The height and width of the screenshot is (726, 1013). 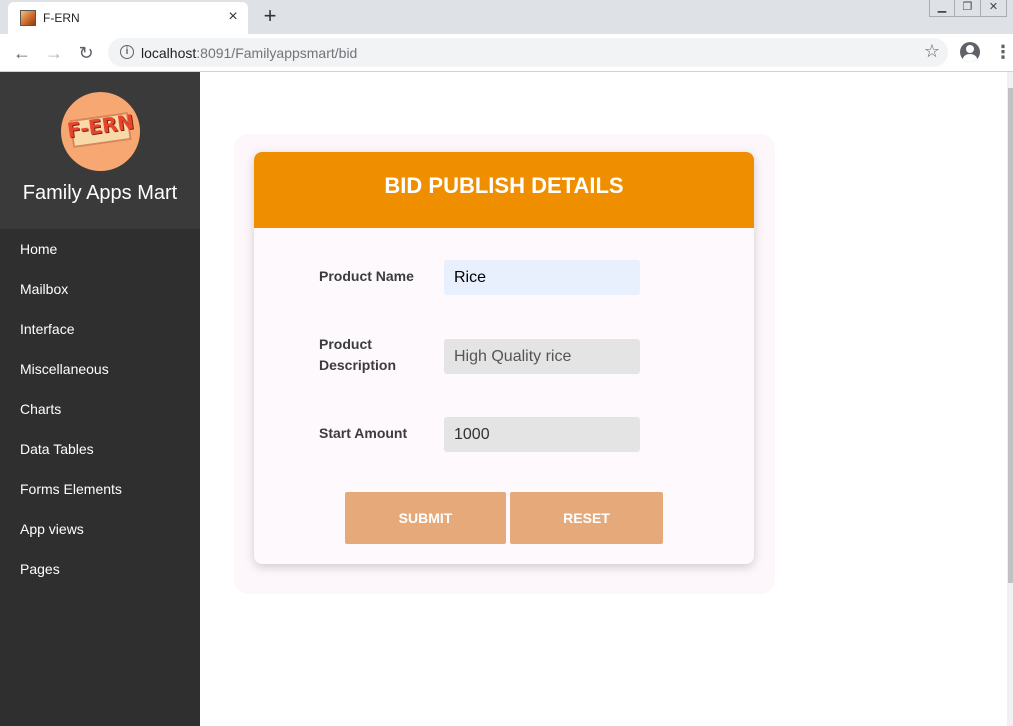 I want to click on card-header: BID PUBLISH DETAILS, so click(x=504, y=190).